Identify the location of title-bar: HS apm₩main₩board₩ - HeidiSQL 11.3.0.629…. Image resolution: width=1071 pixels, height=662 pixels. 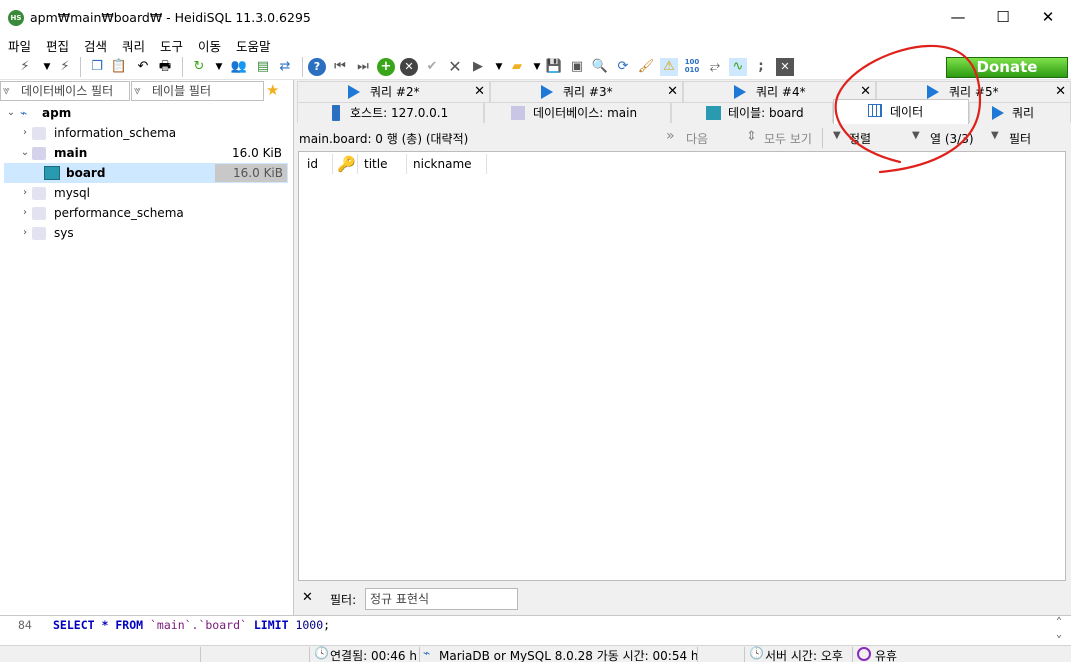
(535, 17).